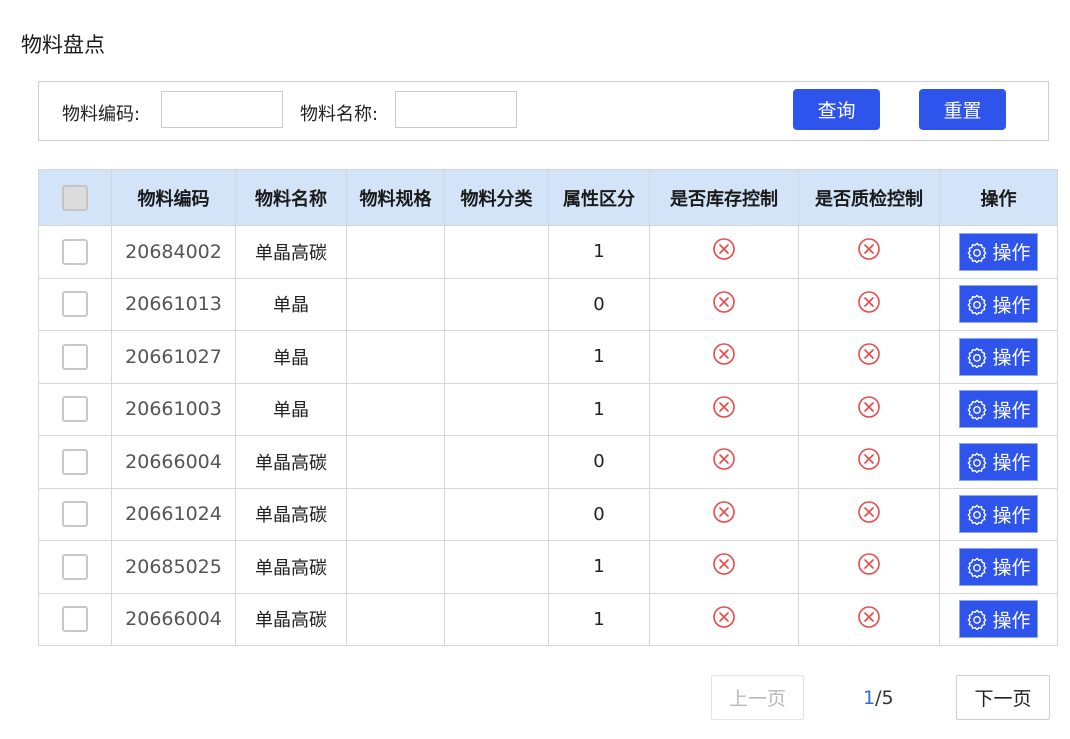 The height and width of the screenshot is (739, 1070). Describe the element at coordinates (173, 304) in the screenshot. I see `material-code-cell: 20661013` at that location.